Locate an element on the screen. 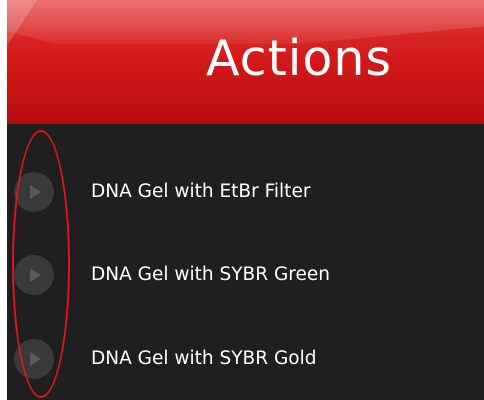  action-item-sybr-gold: DNA Gel with SYBR Gold is located at coordinates (245, 359).